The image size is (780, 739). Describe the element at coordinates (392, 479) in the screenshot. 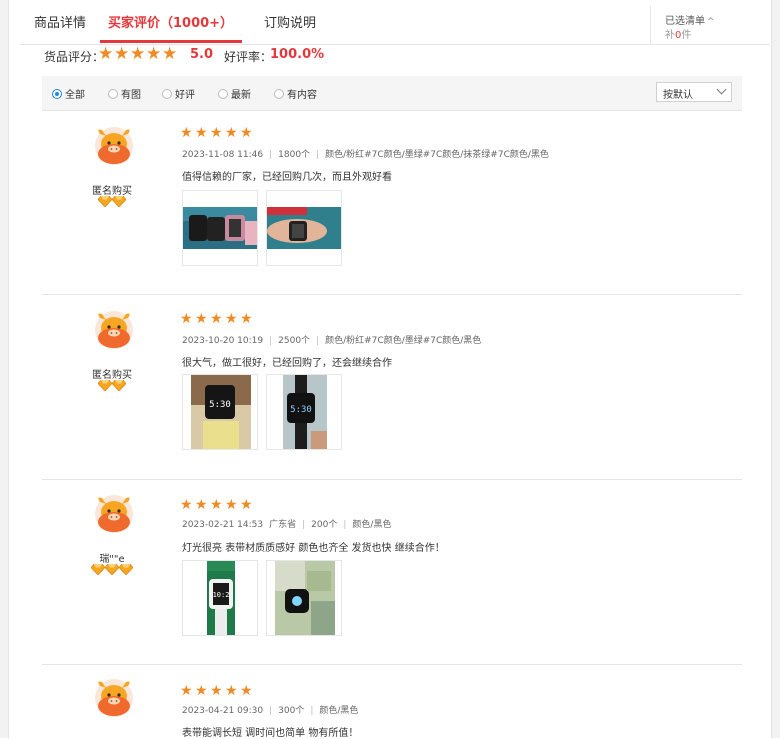

I see `review-divider` at that location.